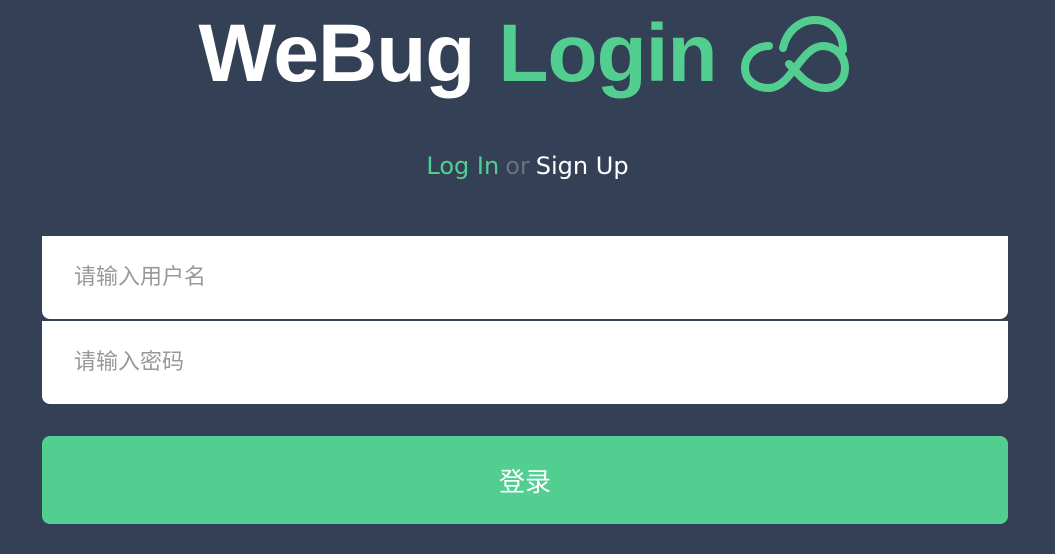 This screenshot has width=1055, height=554. I want to click on signup-tab: Sign Up, so click(582, 166).